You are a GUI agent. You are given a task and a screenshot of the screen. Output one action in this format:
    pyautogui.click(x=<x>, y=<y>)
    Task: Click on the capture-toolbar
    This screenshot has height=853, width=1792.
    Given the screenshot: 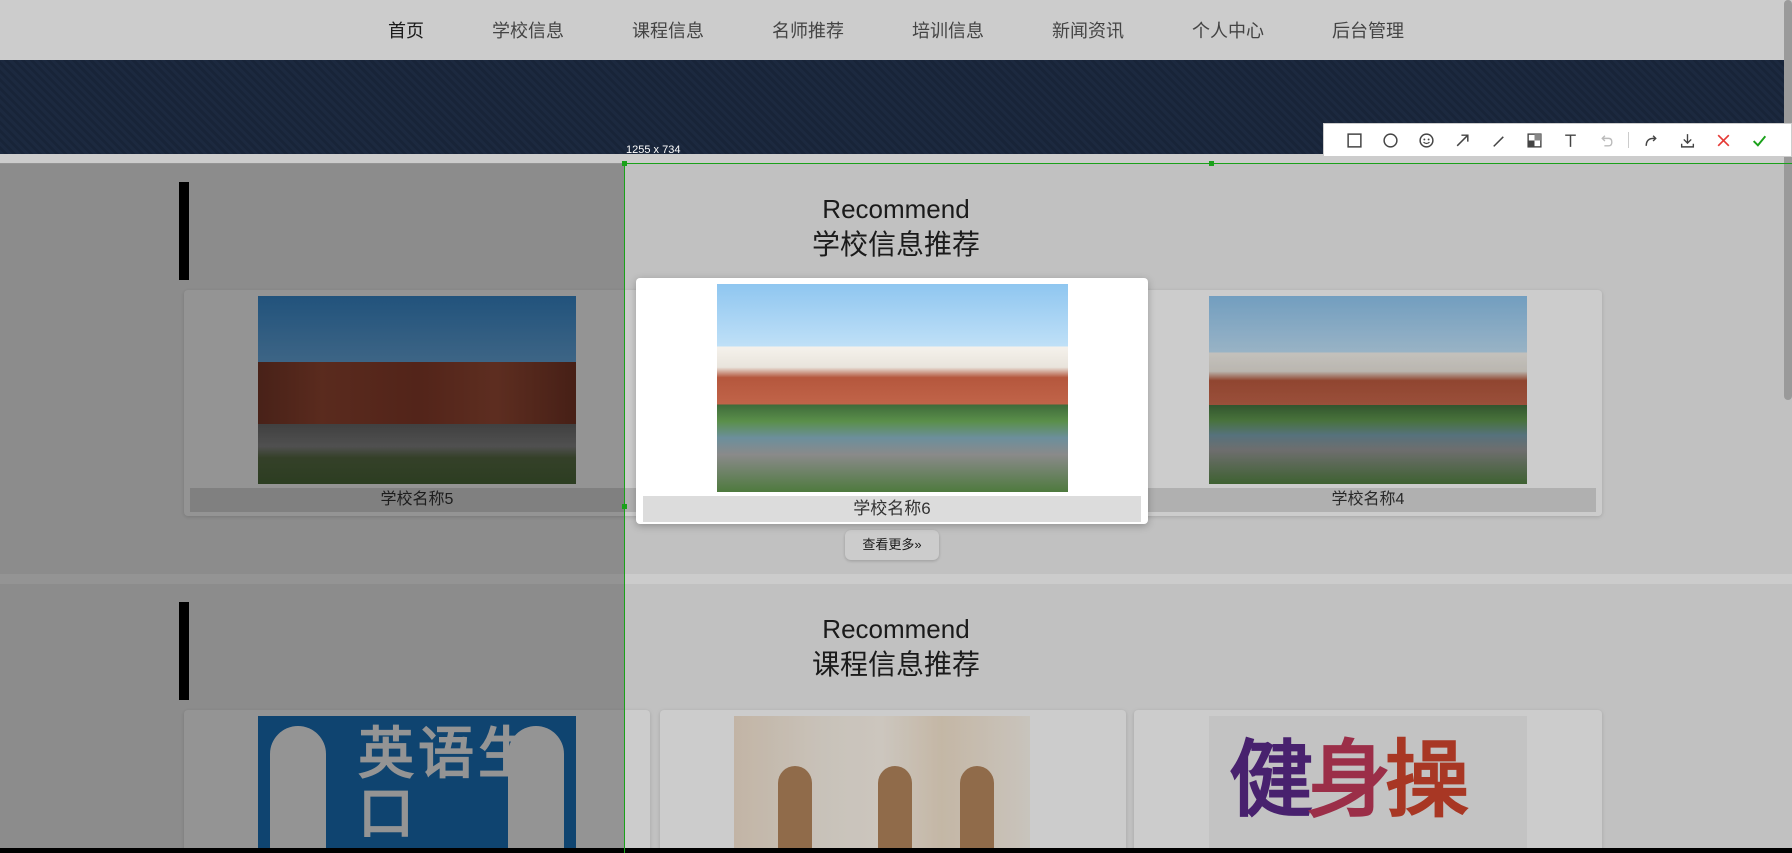 What is the action you would take?
    pyautogui.click(x=1557, y=140)
    